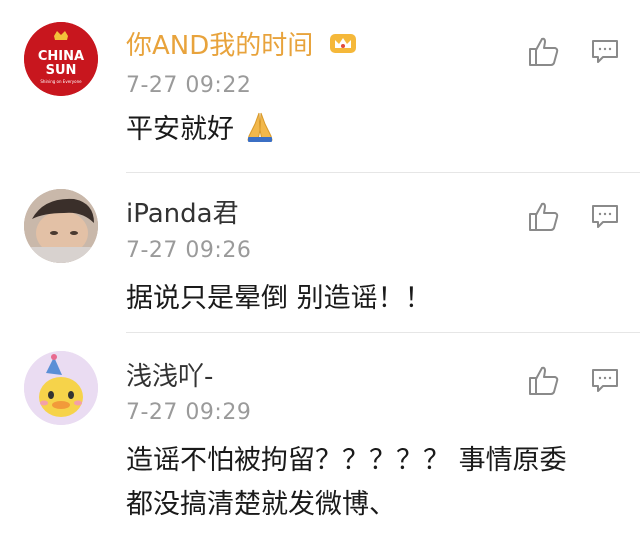 This screenshot has height=542, width=640. I want to click on username: 你AND我的时间, so click(242, 46).